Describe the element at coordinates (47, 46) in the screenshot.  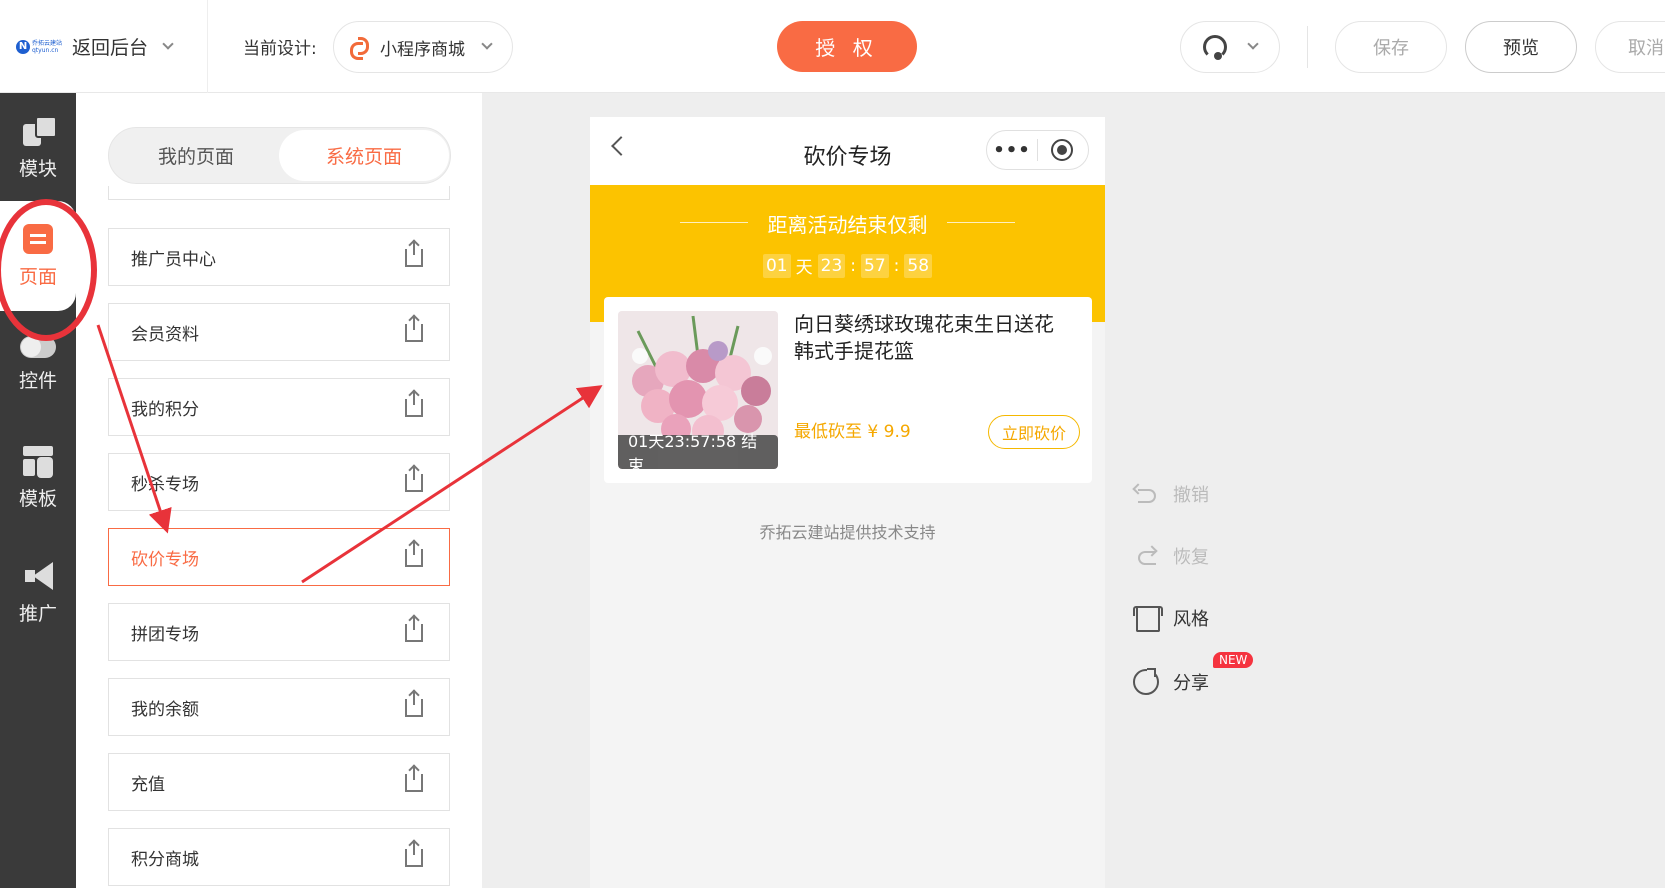
I see `brand-logo-text: 乔拓云建站 qtyun.cn` at that location.